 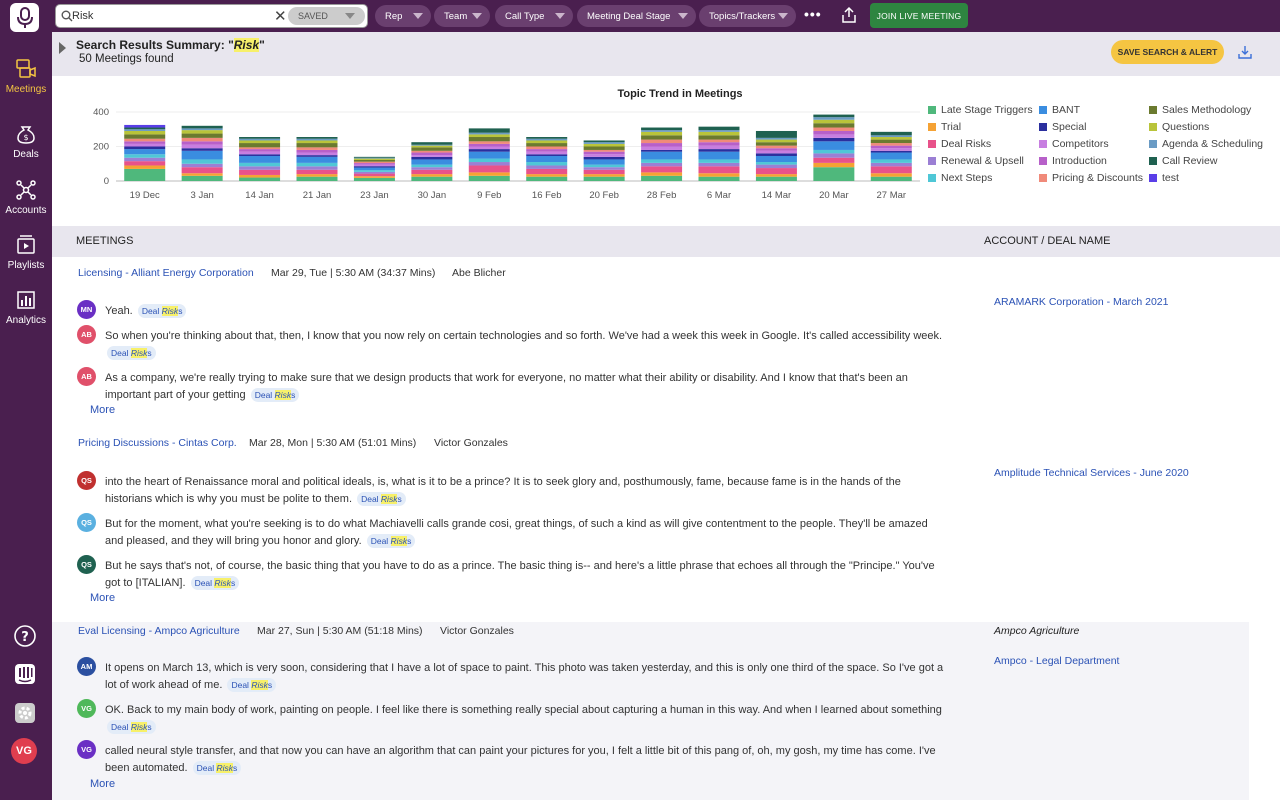 I want to click on sidebar-item-accounts: Accounts, so click(x=26, y=203).